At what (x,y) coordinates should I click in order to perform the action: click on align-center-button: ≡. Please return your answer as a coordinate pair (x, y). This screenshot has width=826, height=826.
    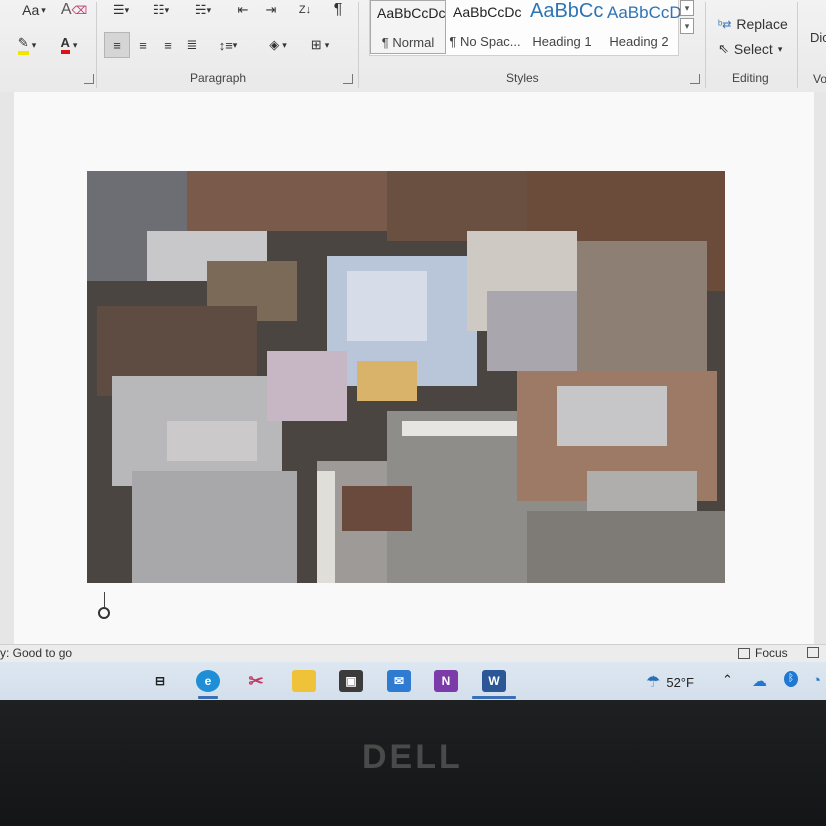
    Looking at the image, I should click on (143, 45).